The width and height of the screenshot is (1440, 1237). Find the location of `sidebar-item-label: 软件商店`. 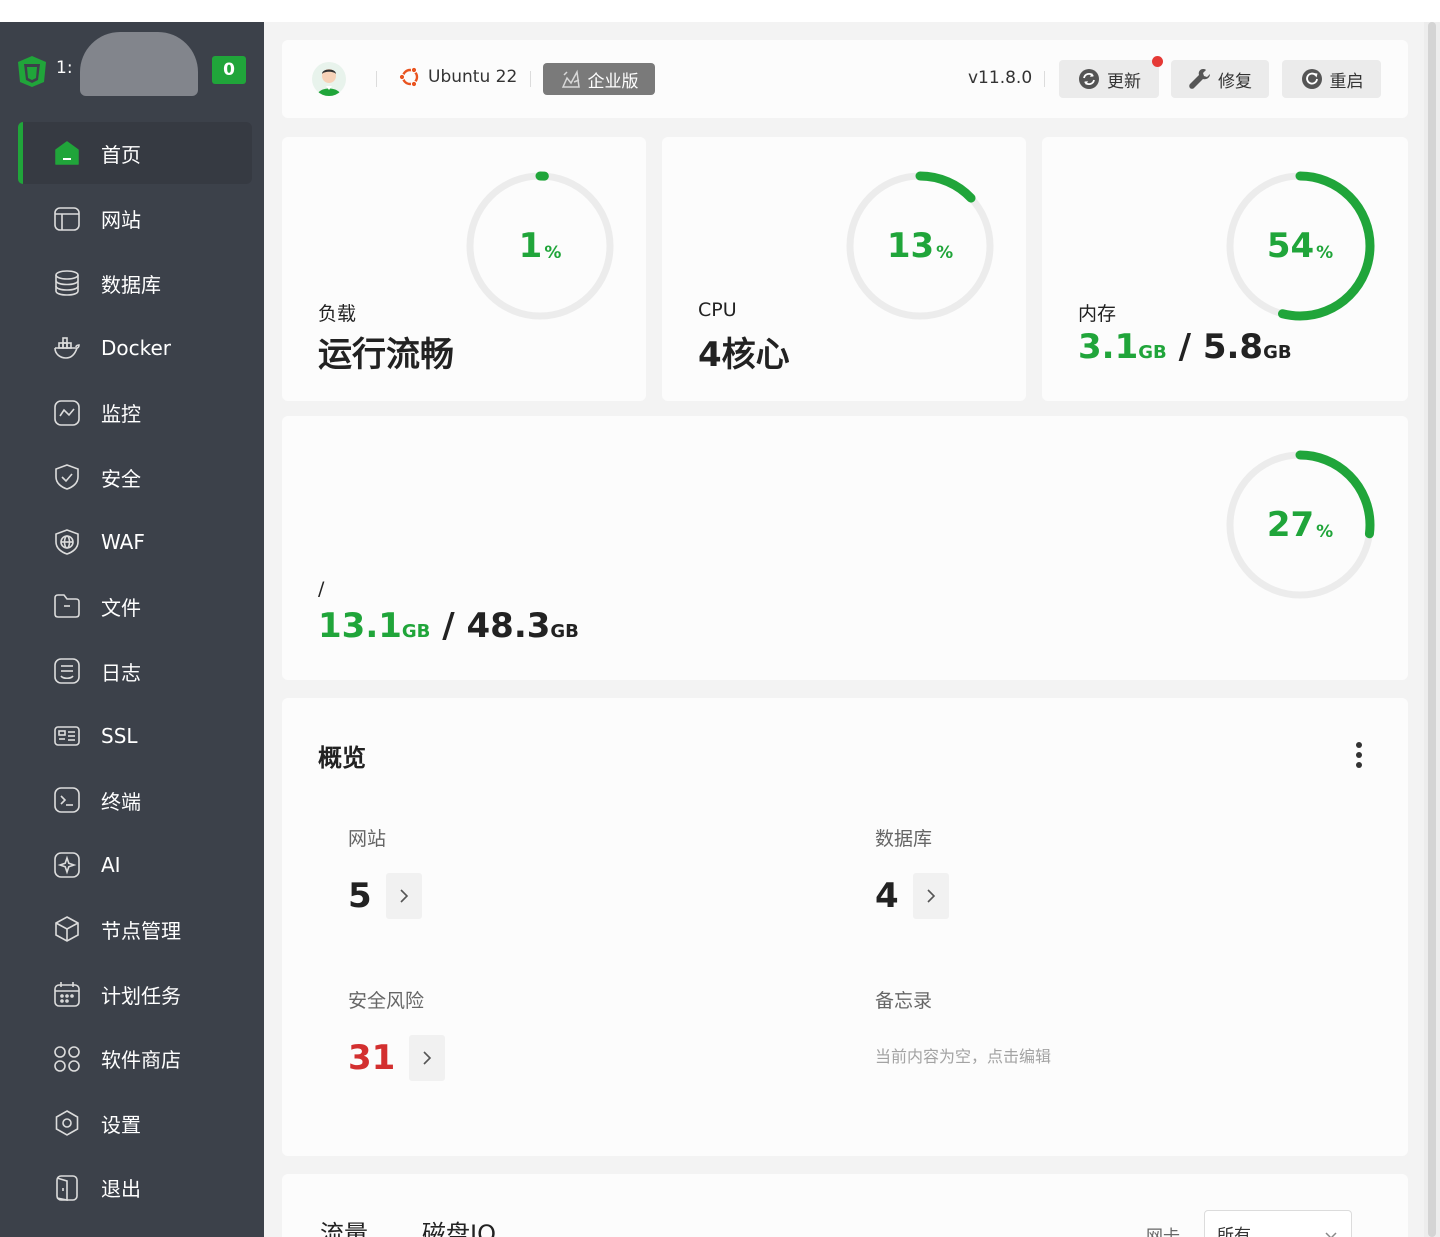

sidebar-item-label: 软件商店 is located at coordinates (141, 1060).